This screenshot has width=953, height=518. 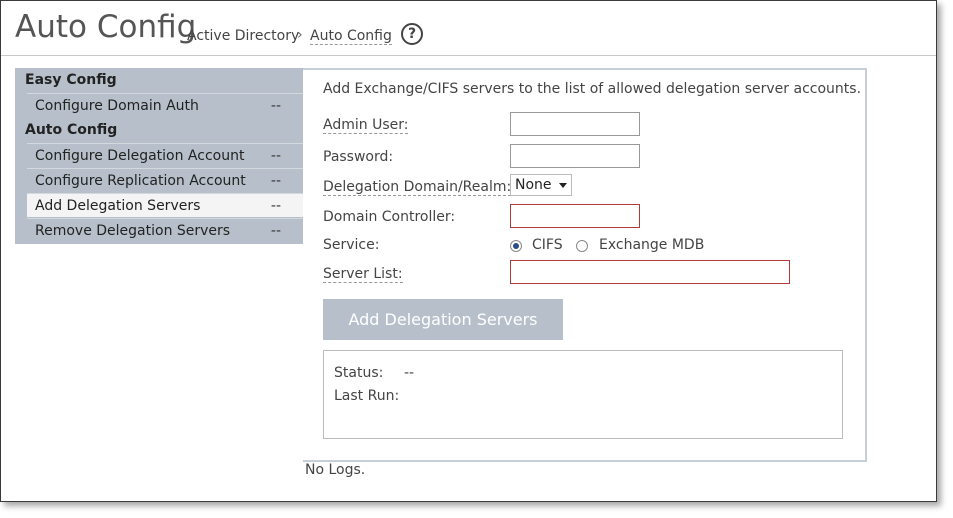 What do you see at coordinates (533, 185) in the screenshot?
I see `delegation-domain-selected: None` at bounding box center [533, 185].